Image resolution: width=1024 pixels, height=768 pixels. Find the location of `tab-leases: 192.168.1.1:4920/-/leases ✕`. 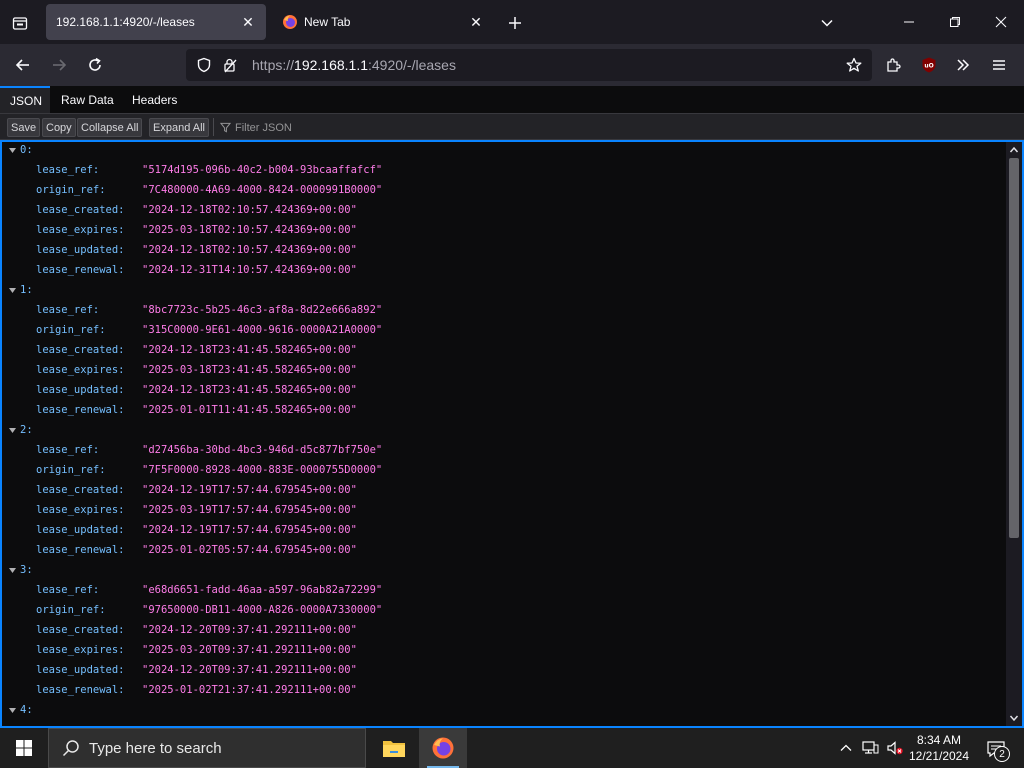

tab-leases: 192.168.1.1:4920/-/leases ✕ is located at coordinates (156, 22).